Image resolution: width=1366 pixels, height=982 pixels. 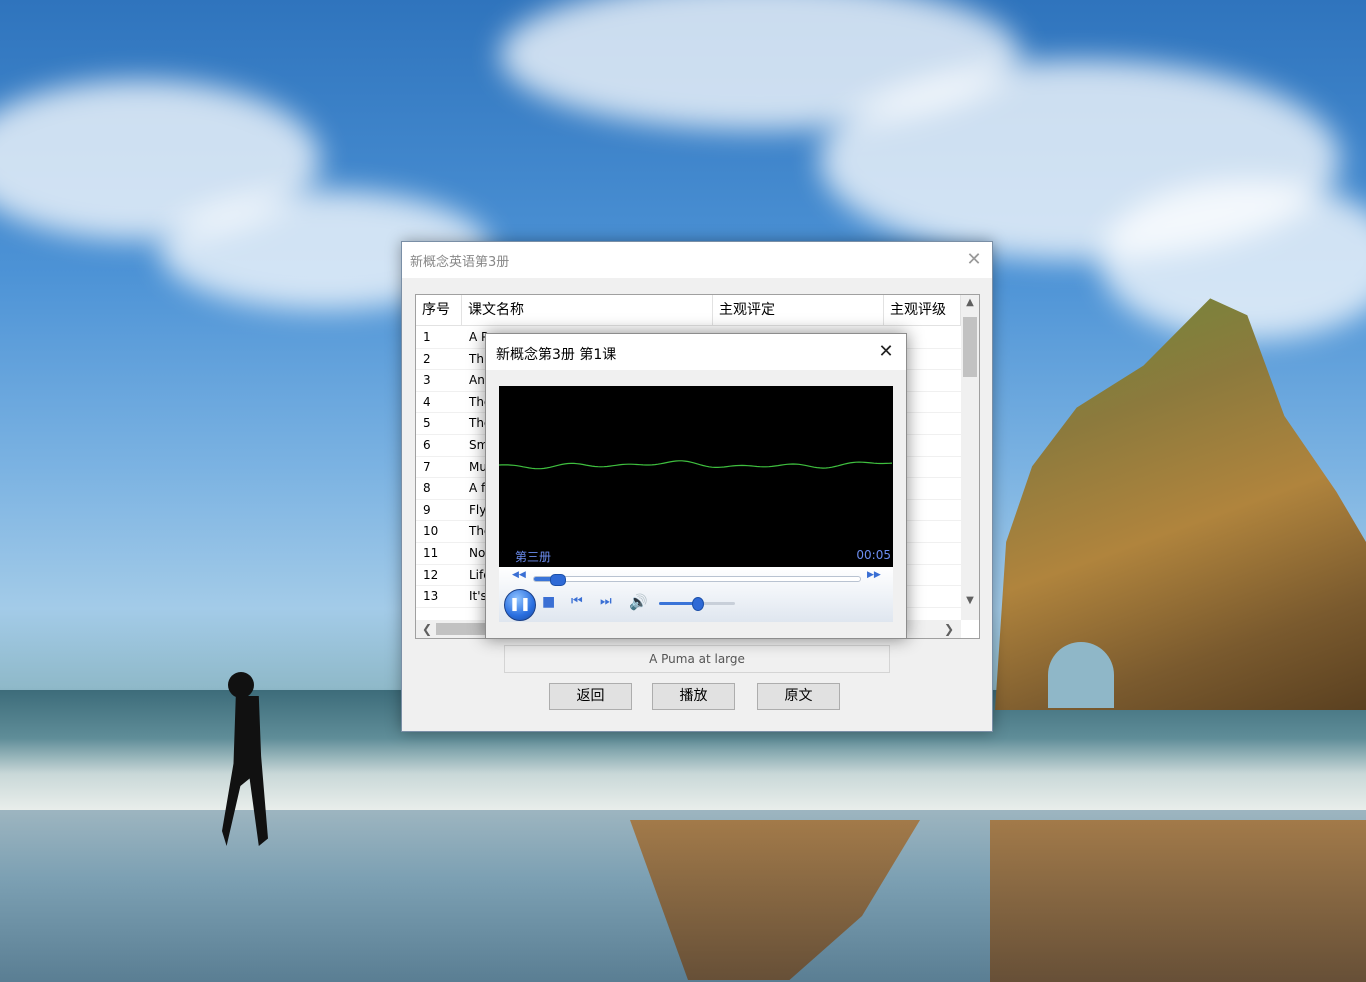 I want to click on seek-thumb, so click(x=557, y=580).